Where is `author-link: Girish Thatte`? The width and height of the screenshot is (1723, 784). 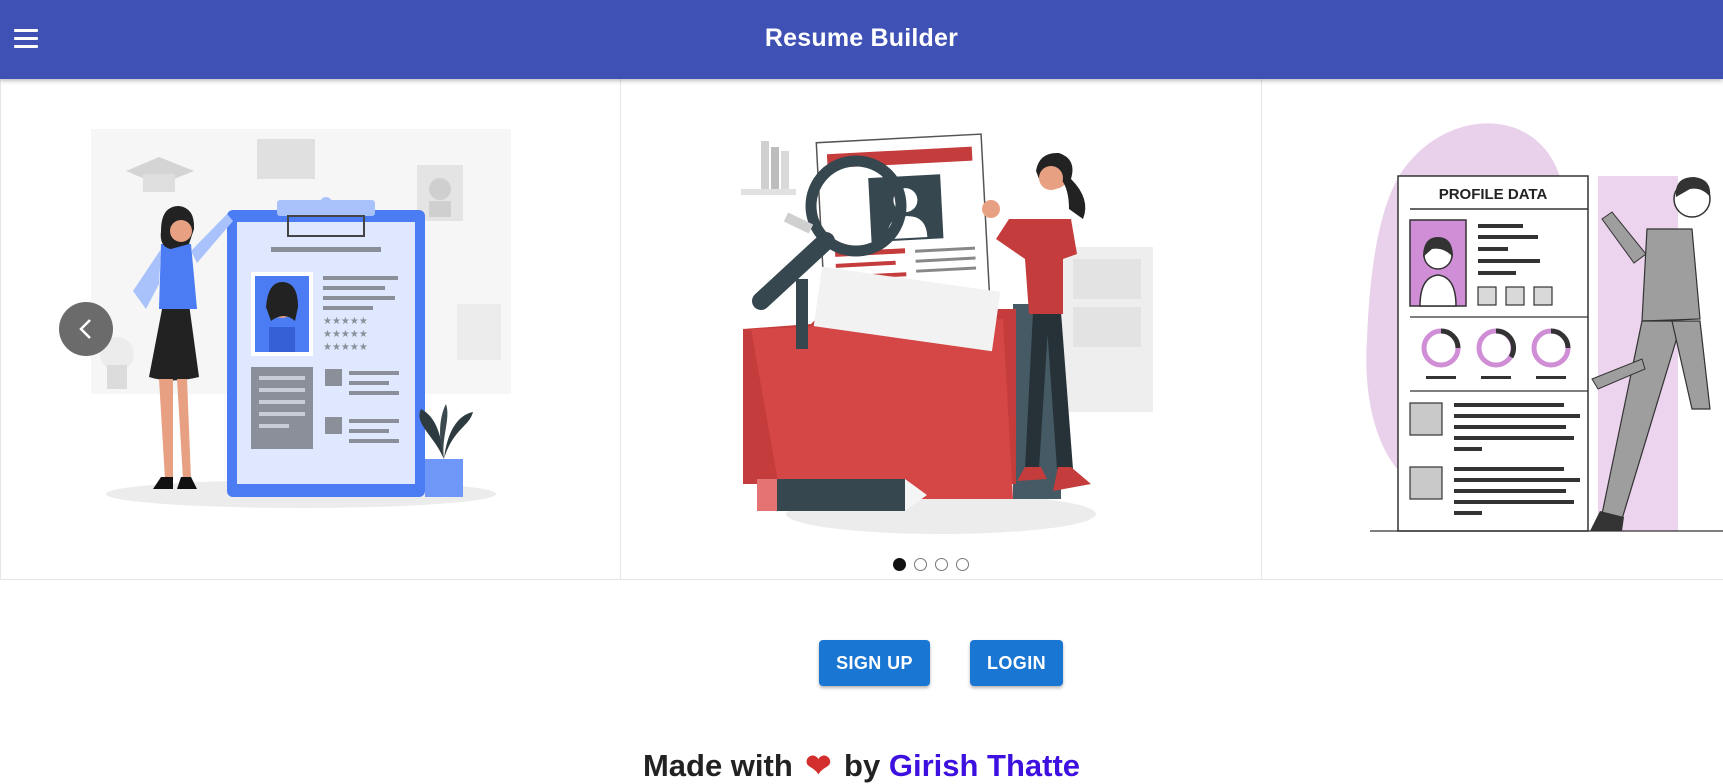
author-link: Girish Thatte is located at coordinates (984, 765).